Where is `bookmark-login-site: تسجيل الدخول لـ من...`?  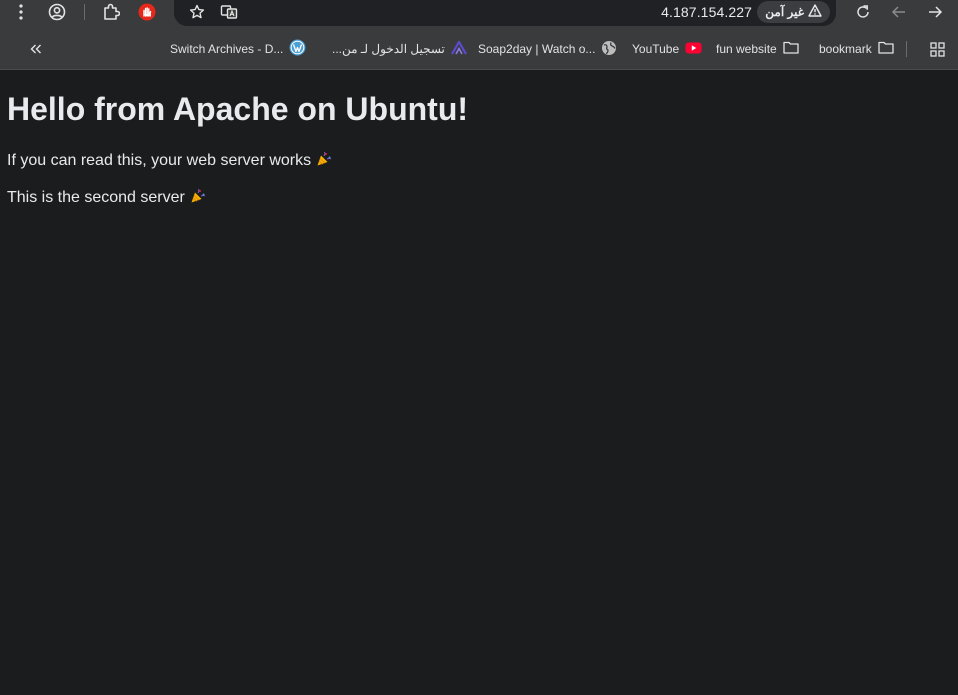 bookmark-login-site: تسجيل الدخول لـ من... is located at coordinates (399, 49).